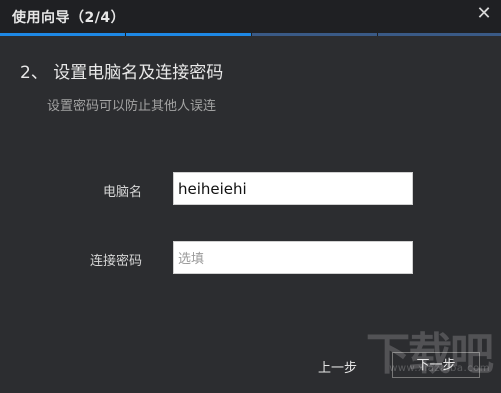 Image resolution: width=501 pixels, height=393 pixels. What do you see at coordinates (250, 16) in the screenshot?
I see `title-bar: 使用向导（2/4） ✕` at bounding box center [250, 16].